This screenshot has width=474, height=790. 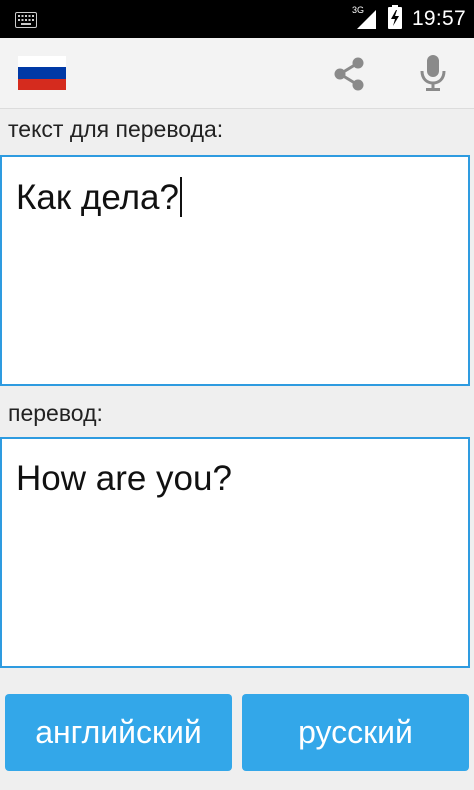 I want to click on share-button, so click(x=349, y=74).